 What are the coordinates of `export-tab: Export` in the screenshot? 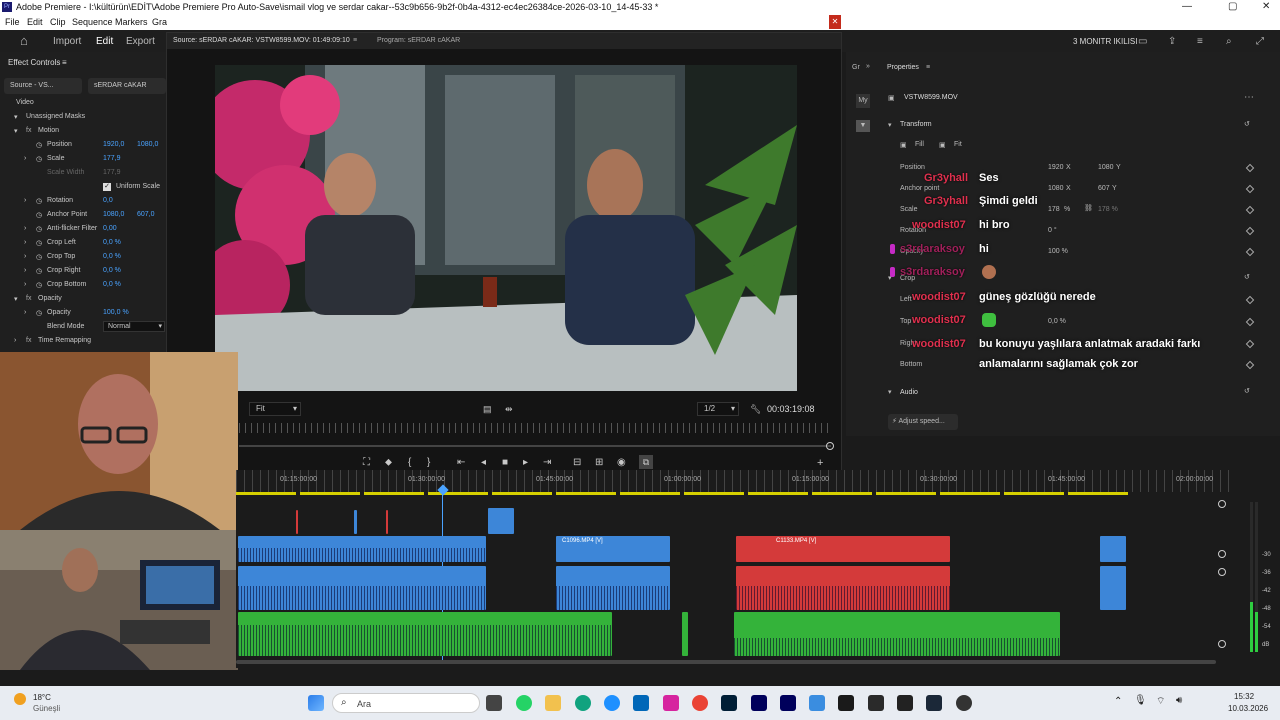 It's located at (140, 41).